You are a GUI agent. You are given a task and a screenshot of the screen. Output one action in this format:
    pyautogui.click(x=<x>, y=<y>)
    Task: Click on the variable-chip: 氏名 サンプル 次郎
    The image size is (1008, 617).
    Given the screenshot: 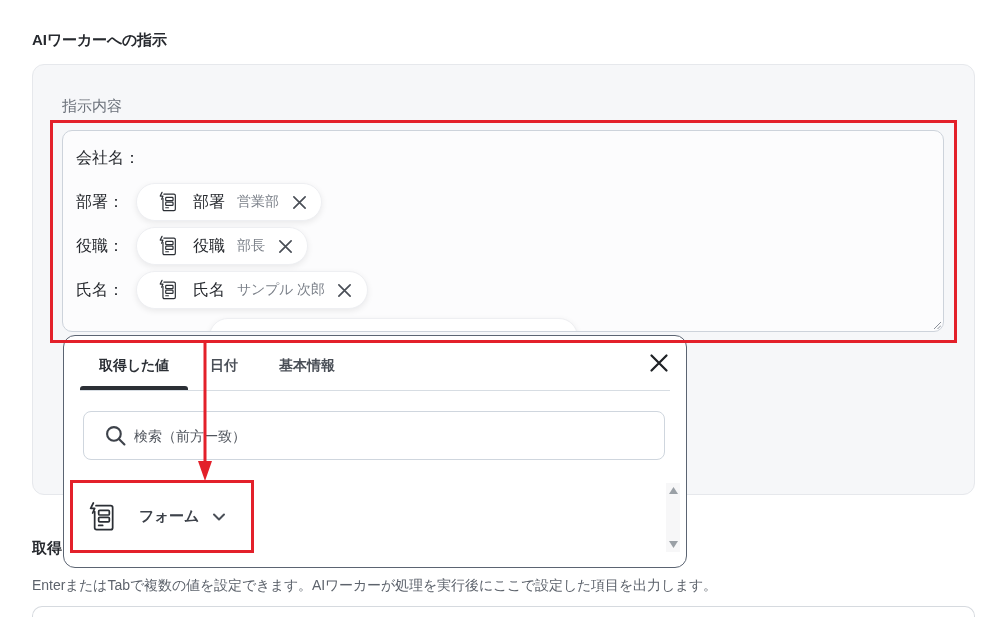 What is the action you would take?
    pyautogui.click(x=252, y=290)
    